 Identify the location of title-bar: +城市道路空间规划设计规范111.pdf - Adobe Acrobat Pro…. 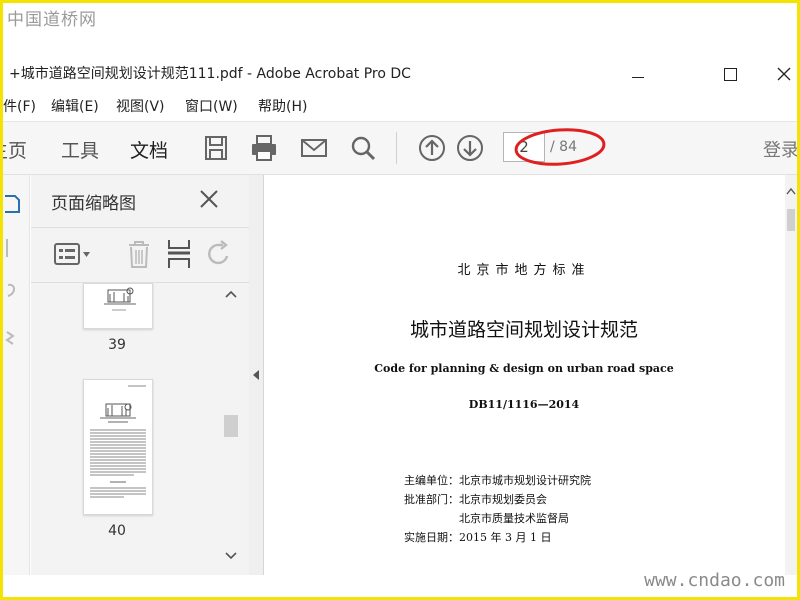
(400, 74).